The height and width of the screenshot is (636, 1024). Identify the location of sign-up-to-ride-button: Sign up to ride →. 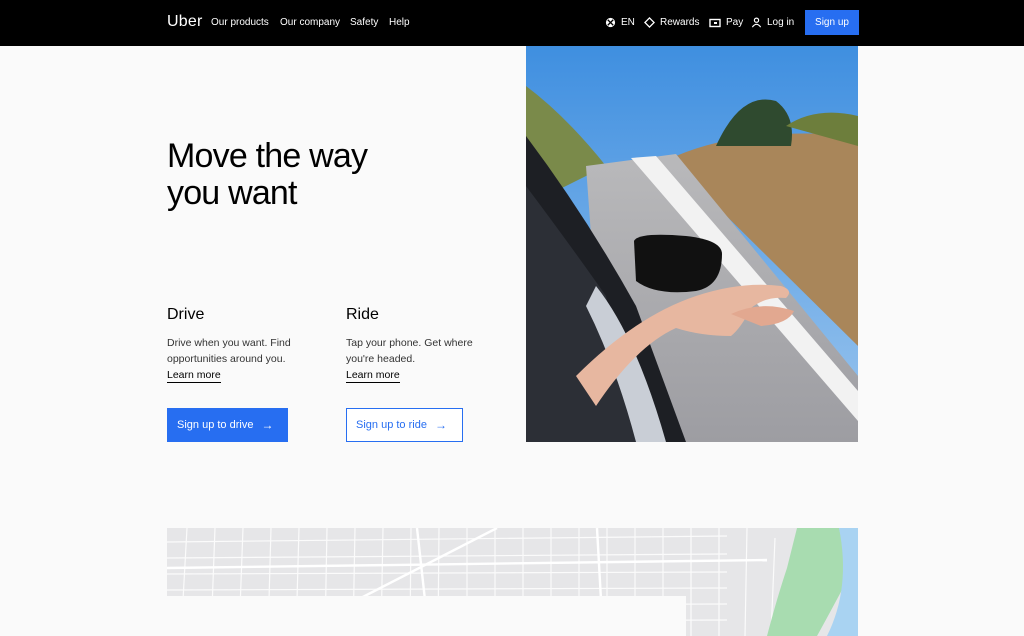
(404, 425).